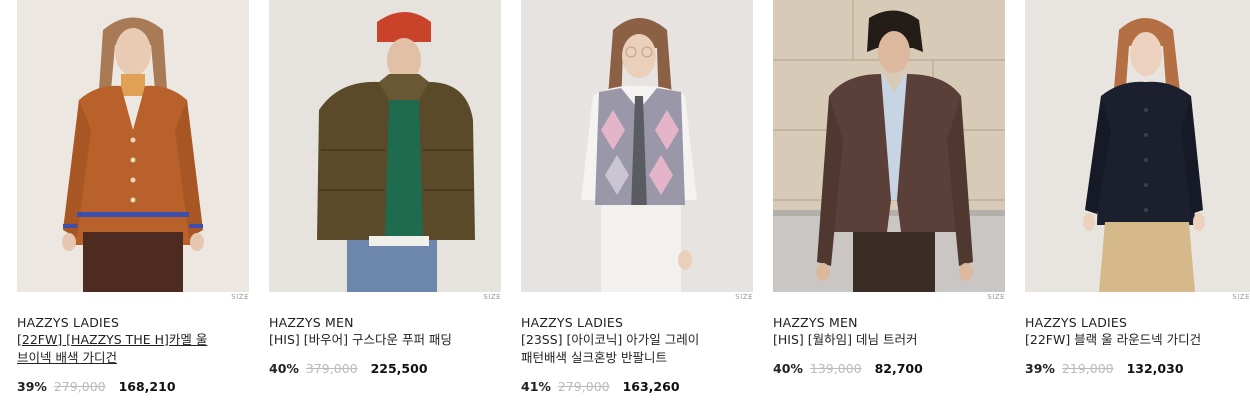  I want to click on sale-price: 225,500, so click(399, 368).